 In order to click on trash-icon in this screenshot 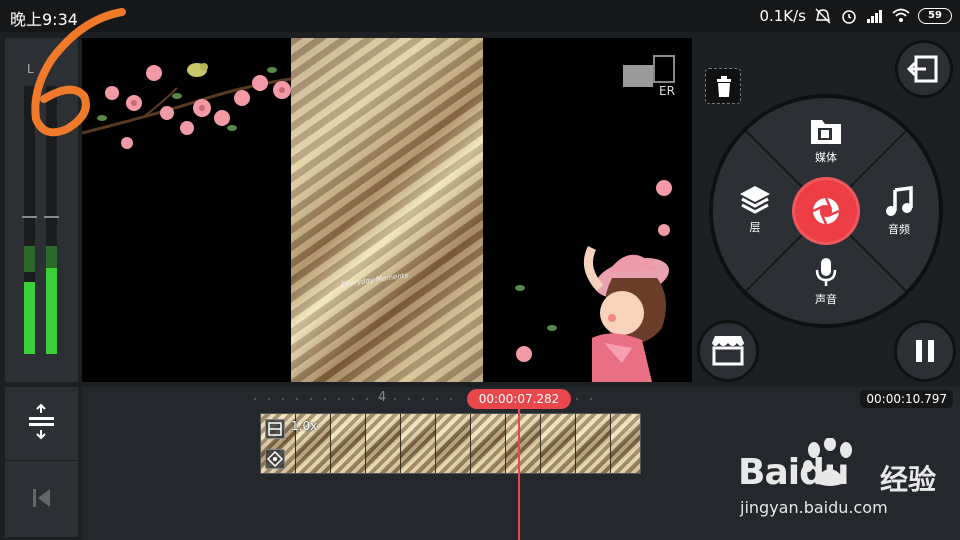, I will do `click(724, 86)`.